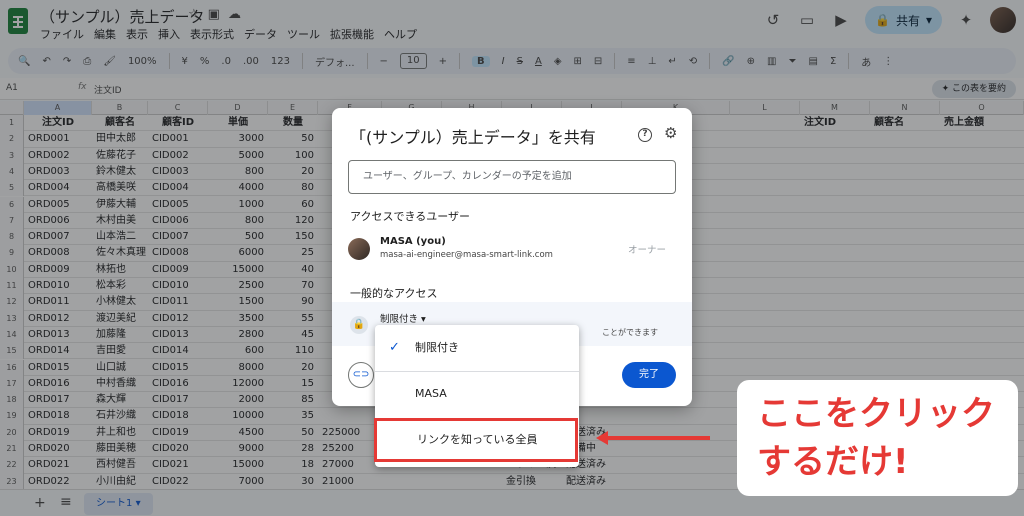  What do you see at coordinates (359, 325) in the screenshot?
I see `lock-icon: 🔒` at bounding box center [359, 325].